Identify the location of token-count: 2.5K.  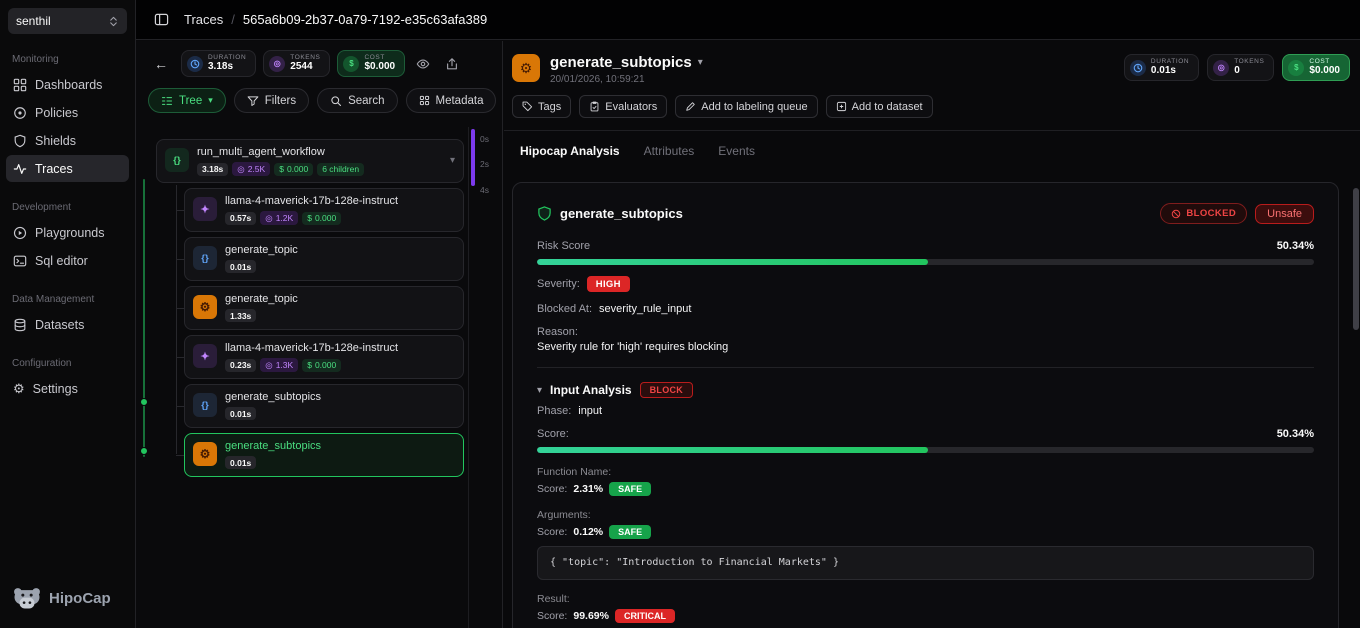
(256, 169).